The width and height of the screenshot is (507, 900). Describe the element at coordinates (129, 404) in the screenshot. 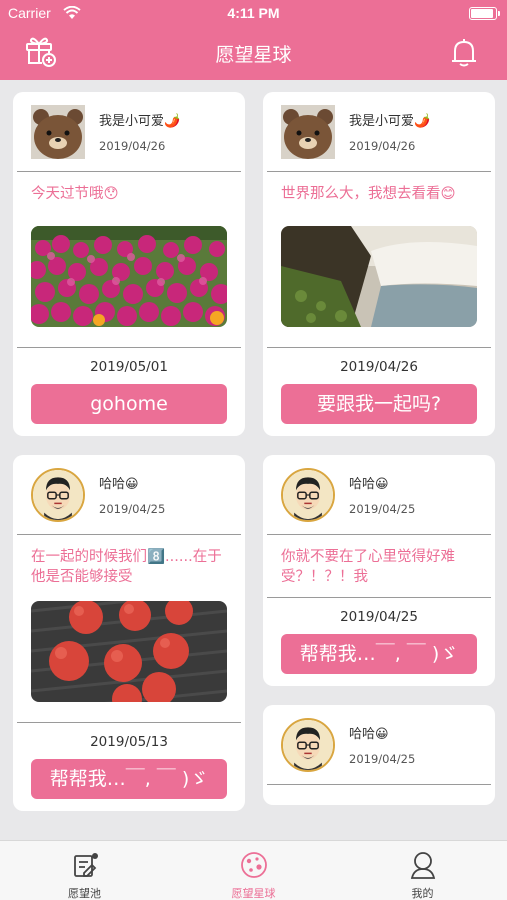

I see `wish-action-button: gohome` at that location.